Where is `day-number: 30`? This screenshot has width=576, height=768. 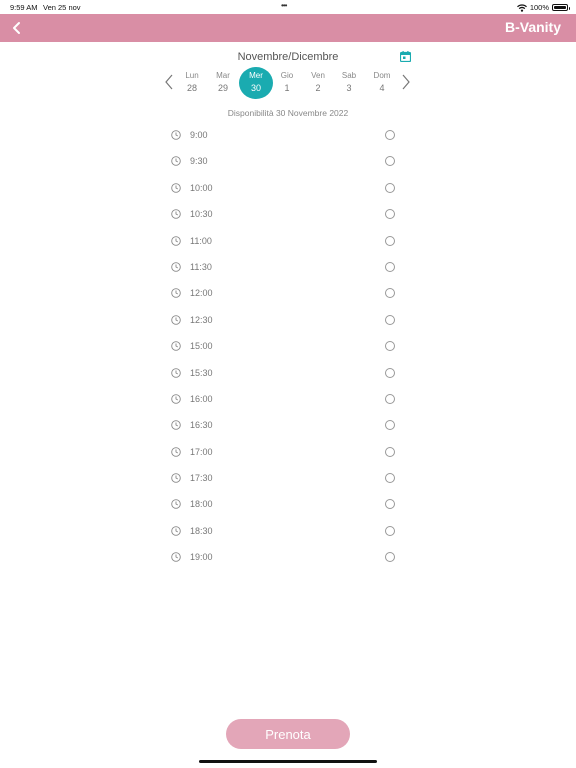
day-number: 30 is located at coordinates (255, 88).